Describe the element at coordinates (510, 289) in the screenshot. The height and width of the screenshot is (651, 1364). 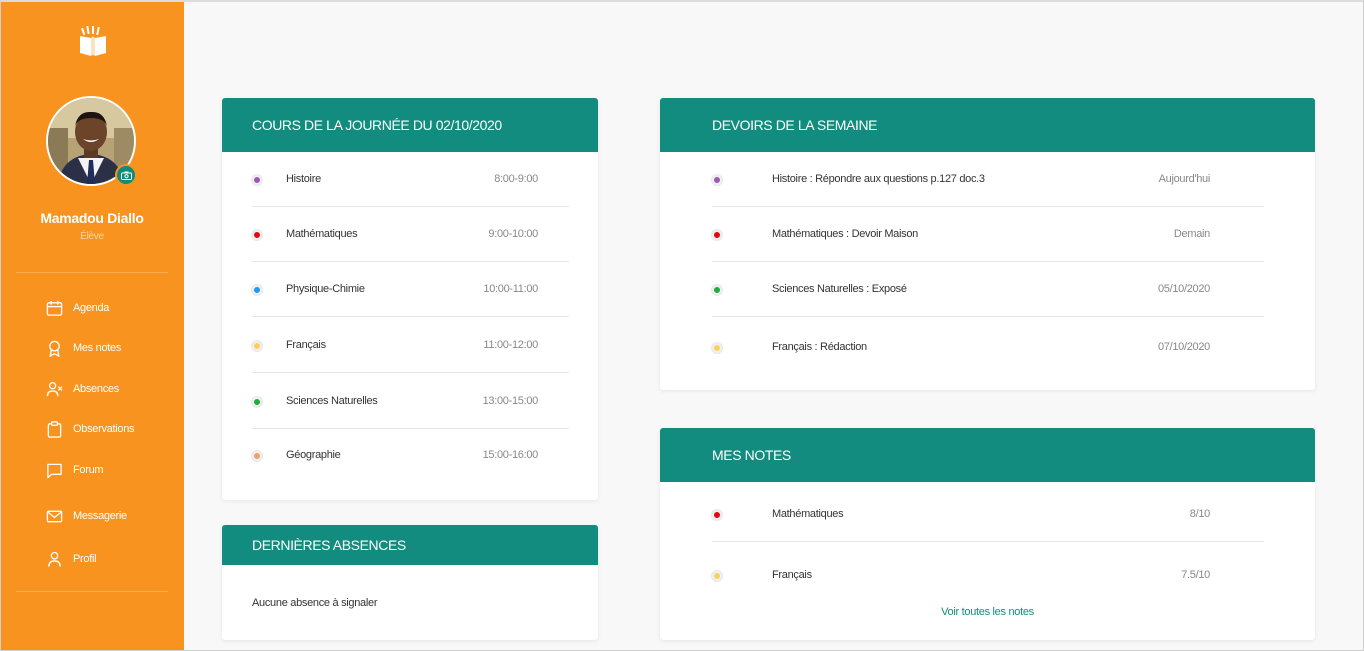
I see `course-time: 10:00-11:00` at that location.